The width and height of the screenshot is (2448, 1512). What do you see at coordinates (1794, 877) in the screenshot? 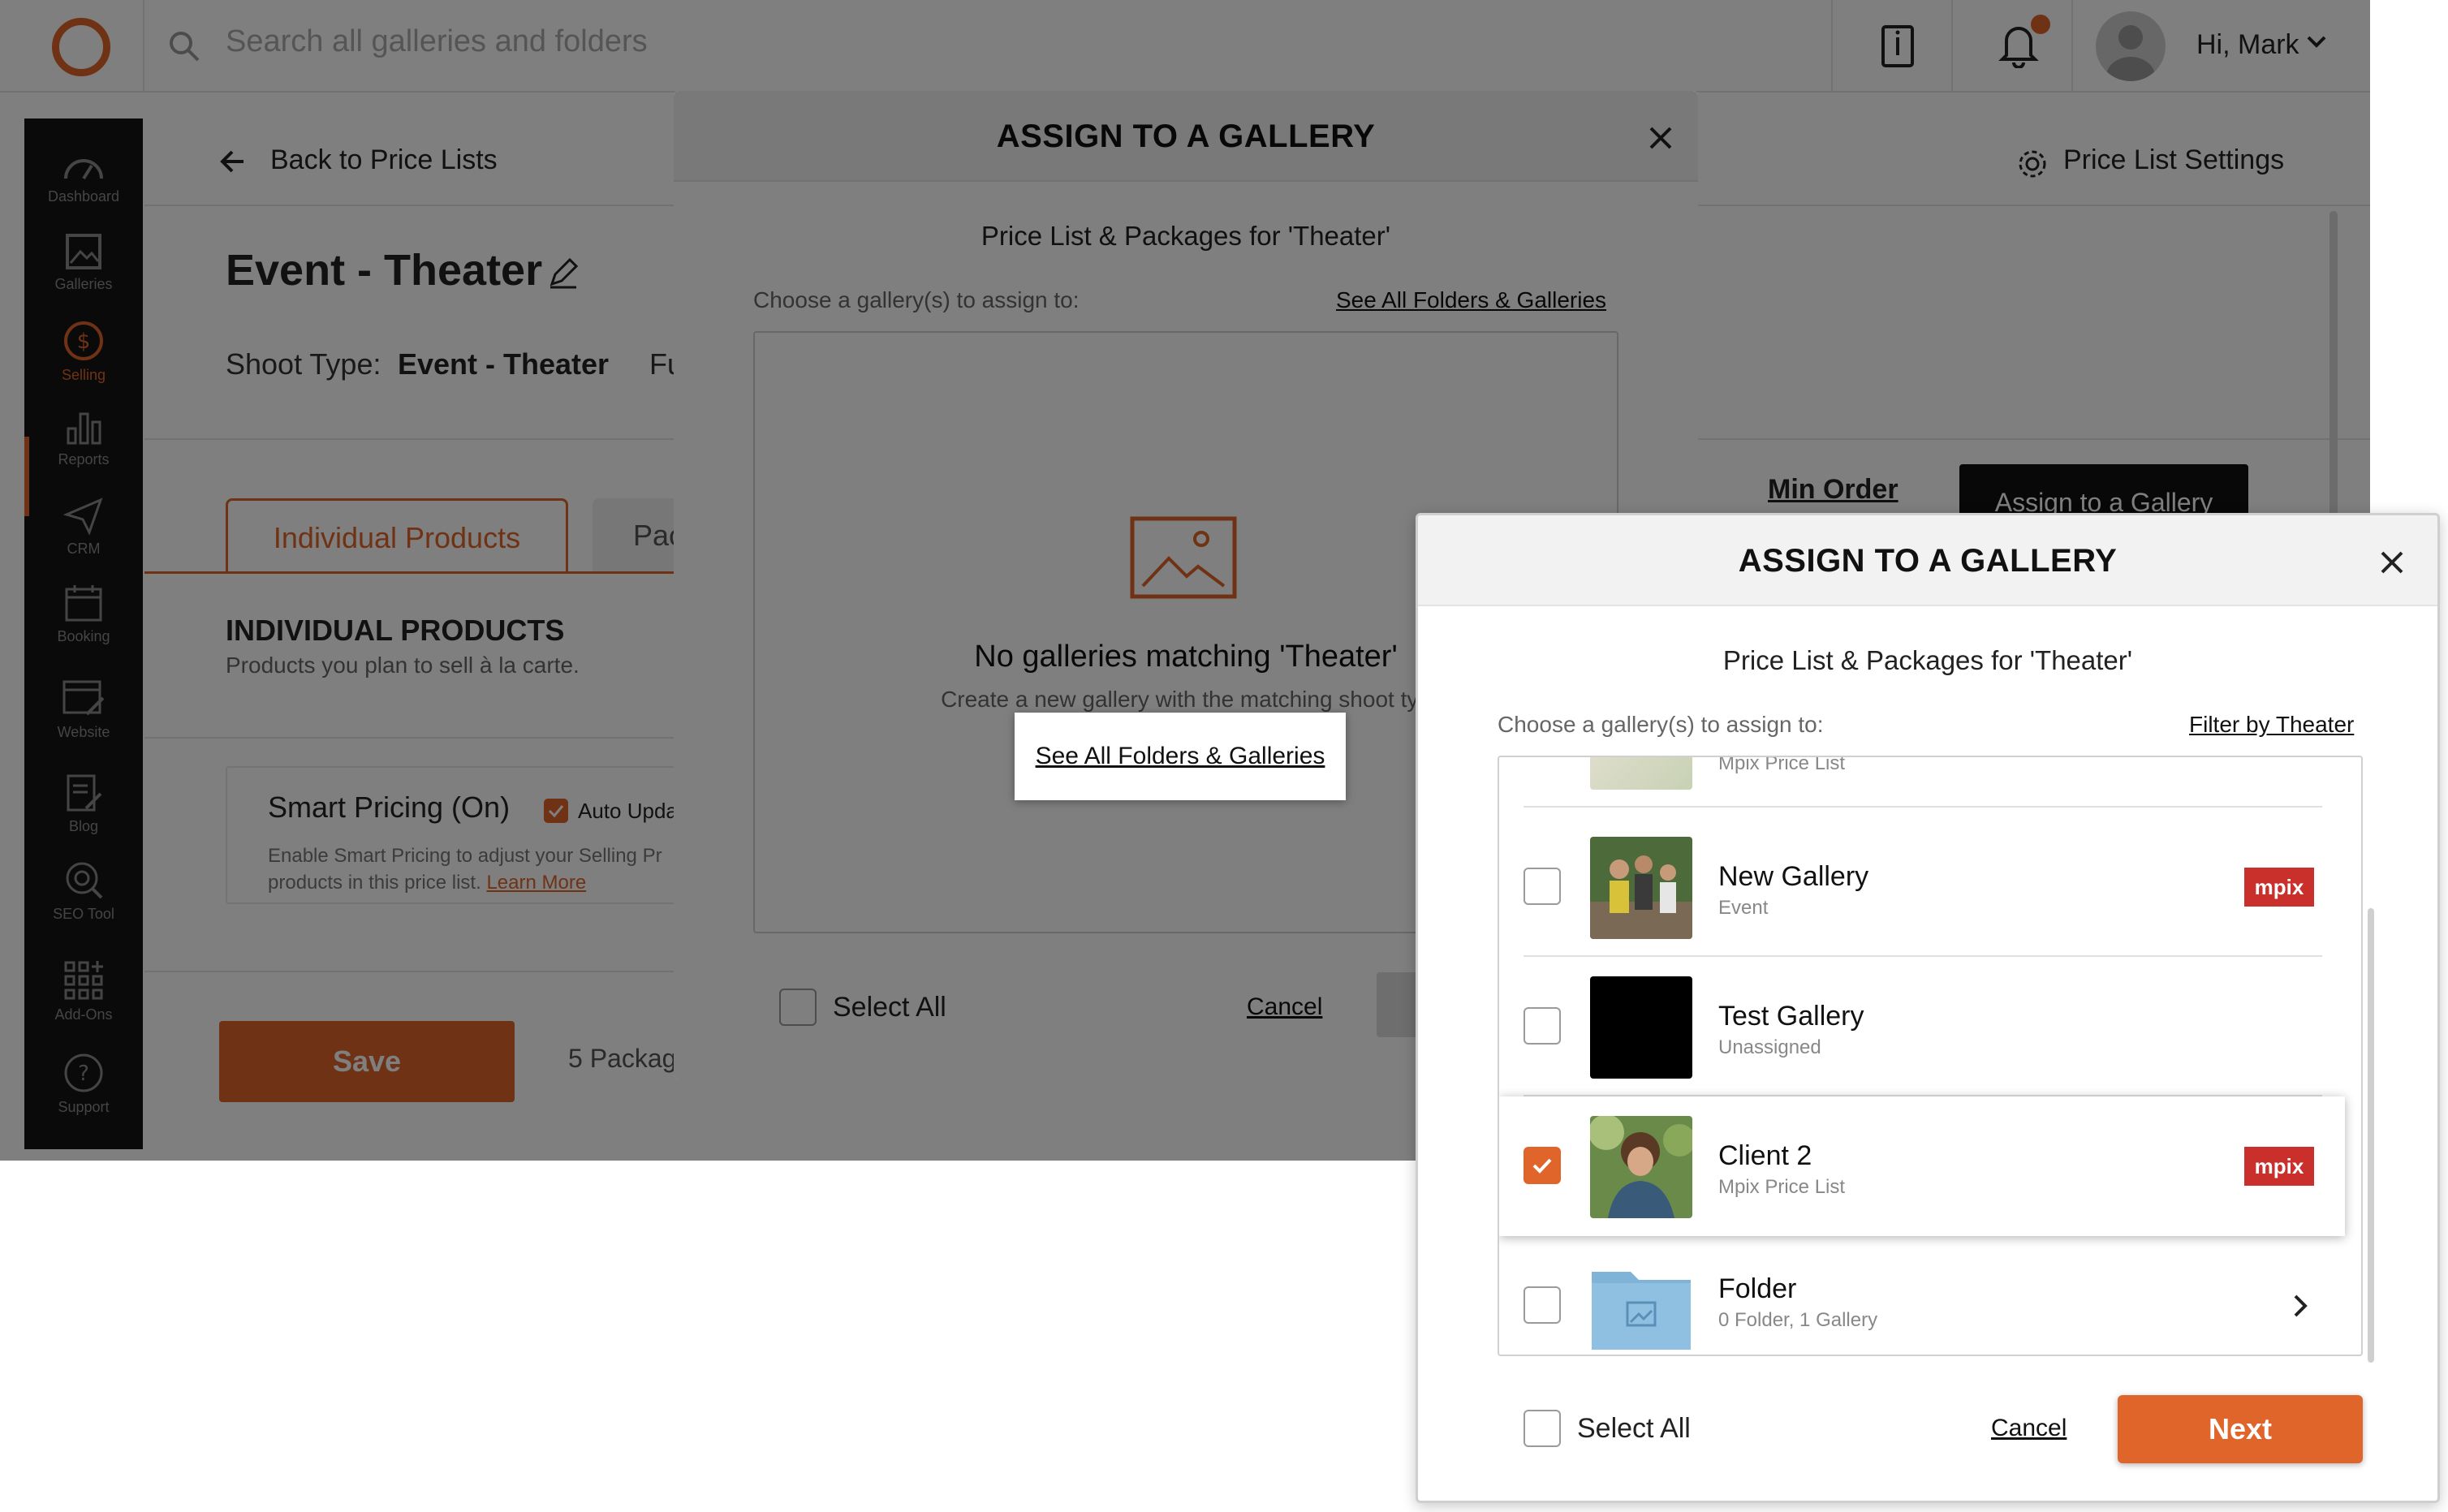
I see `gallery-name: New Gallery` at bounding box center [1794, 877].